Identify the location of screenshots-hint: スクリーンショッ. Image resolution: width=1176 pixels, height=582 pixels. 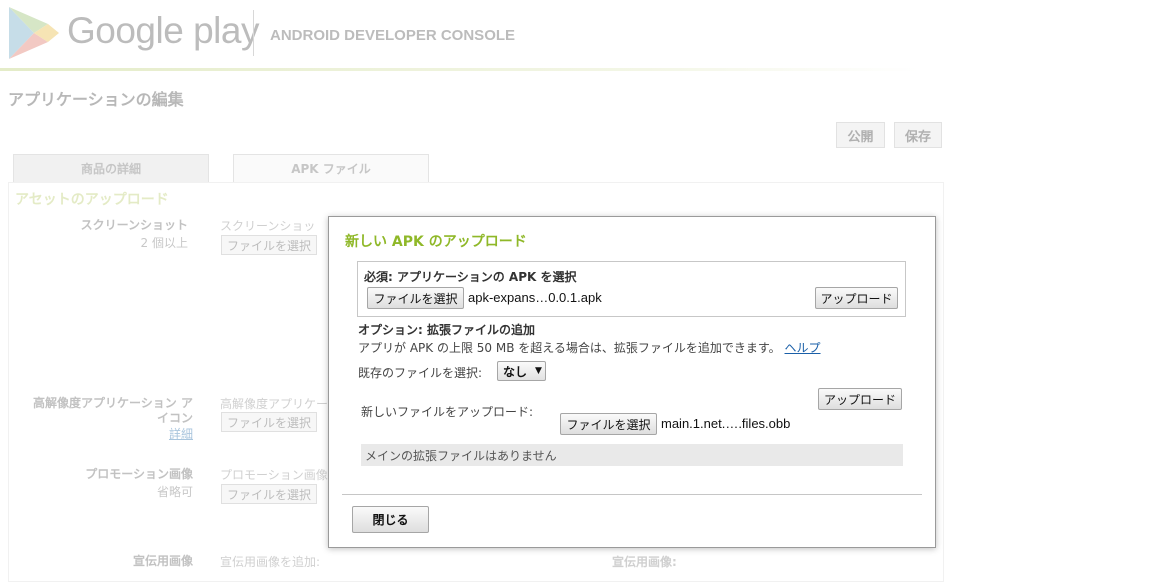
(268, 226).